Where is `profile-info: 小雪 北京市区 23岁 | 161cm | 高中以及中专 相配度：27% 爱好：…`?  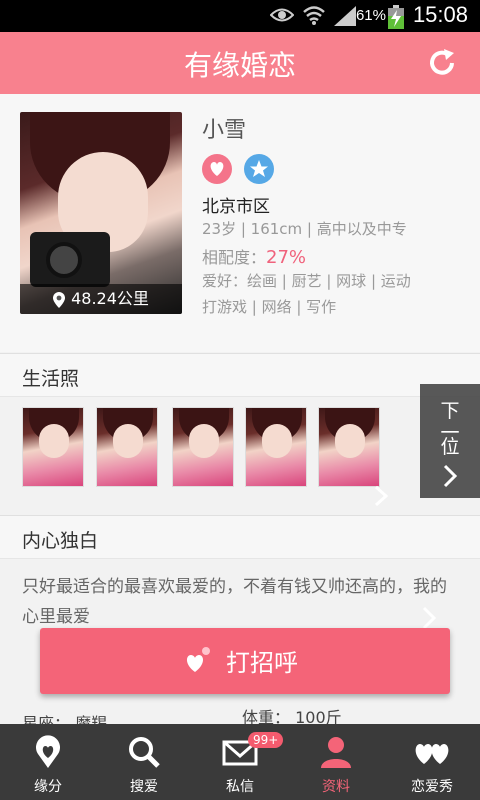
profile-info: 小雪 北京市区 23岁 | 161cm | 高中以及中专 相配度：27% 爱好：… is located at coordinates (337, 214).